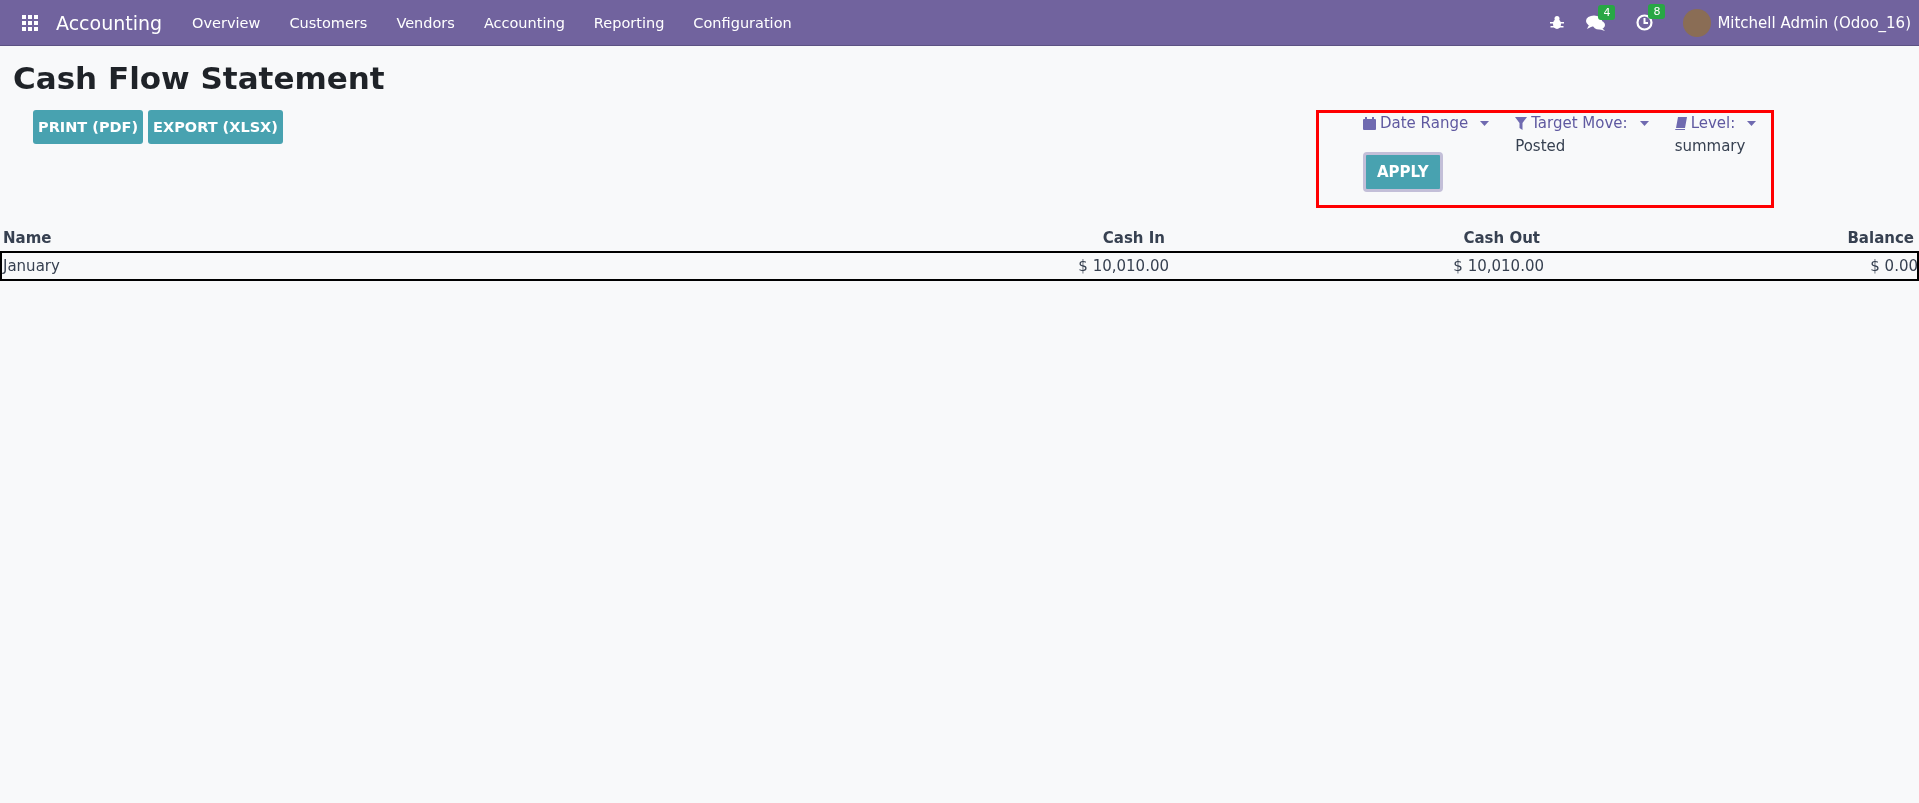 The image size is (1919, 803). Describe the element at coordinates (1680, 123) in the screenshot. I see `book-icon` at that location.